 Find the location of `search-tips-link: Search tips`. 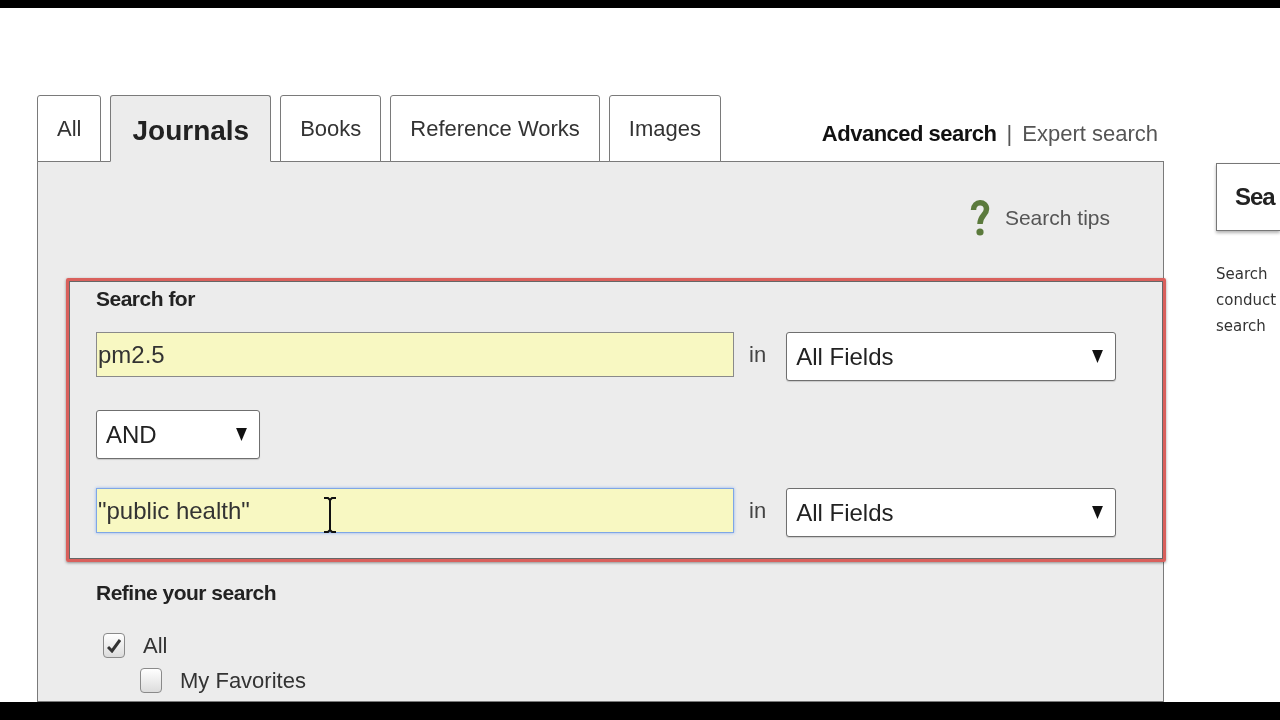

search-tips-link: Search tips is located at coordinates (1057, 218).